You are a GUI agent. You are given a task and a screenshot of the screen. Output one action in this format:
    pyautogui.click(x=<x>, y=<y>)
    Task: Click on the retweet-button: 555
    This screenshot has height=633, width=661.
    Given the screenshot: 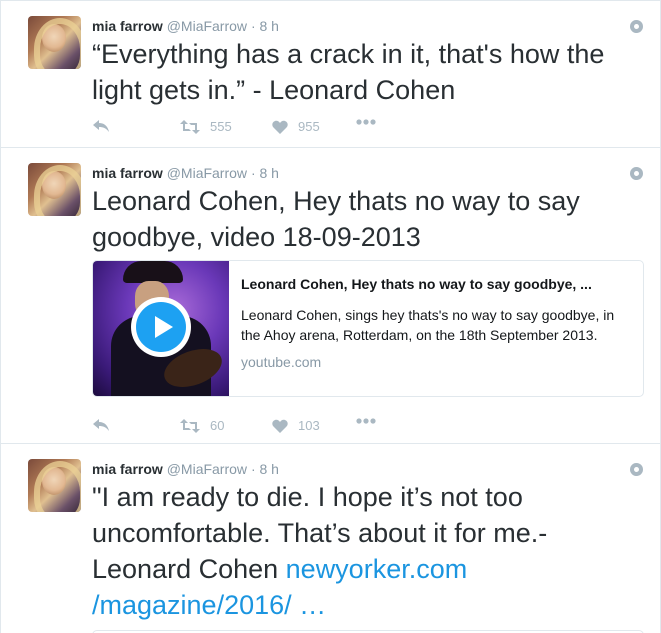 What is the action you would take?
    pyautogui.click(x=206, y=126)
    